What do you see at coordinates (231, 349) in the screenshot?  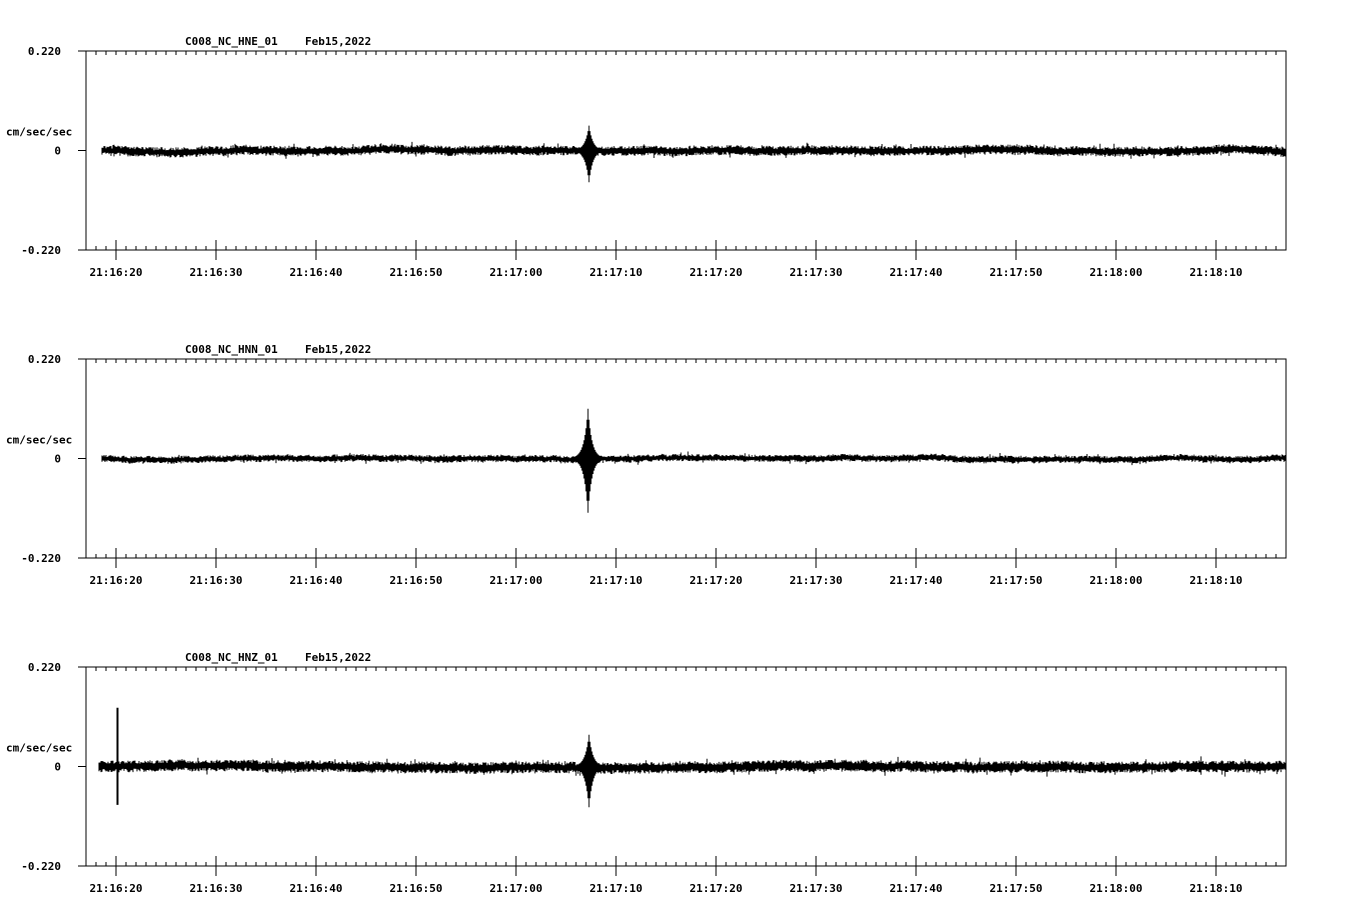 I see `panel-title: C008_NC_HNN_01` at bounding box center [231, 349].